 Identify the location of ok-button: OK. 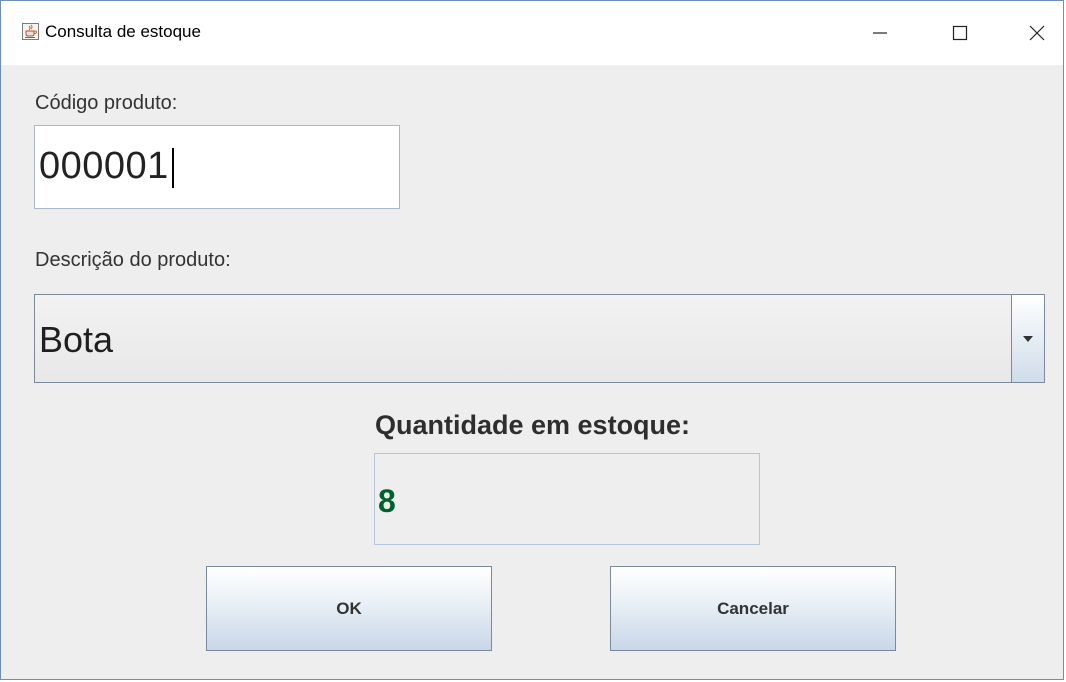
(349, 608).